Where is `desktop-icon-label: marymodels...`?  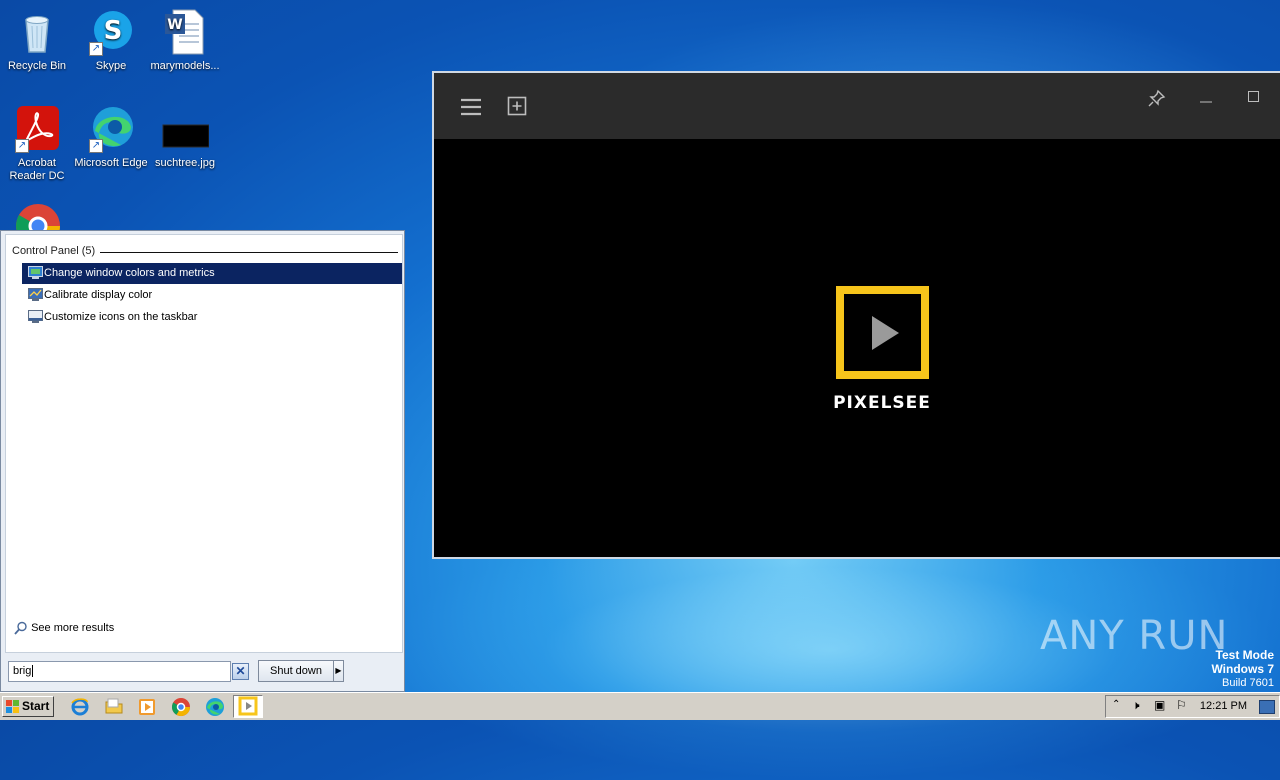
desktop-icon-label: marymodels... is located at coordinates (185, 66).